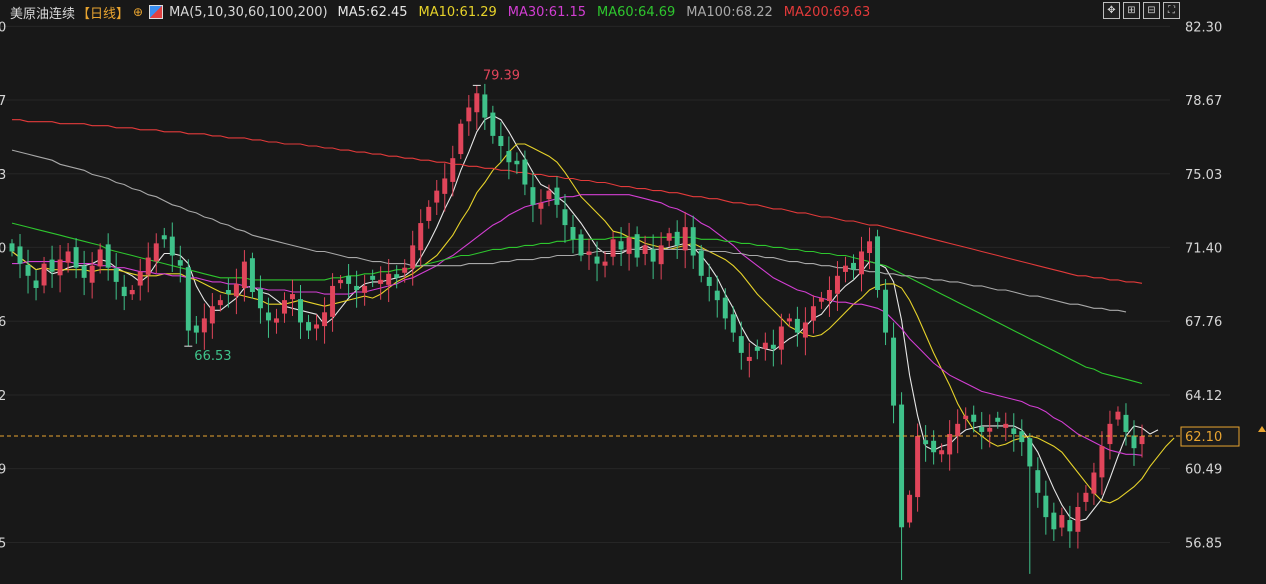  What do you see at coordinates (1262, 429) in the screenshot?
I see `scroll-arrow-icon` at bounding box center [1262, 429].